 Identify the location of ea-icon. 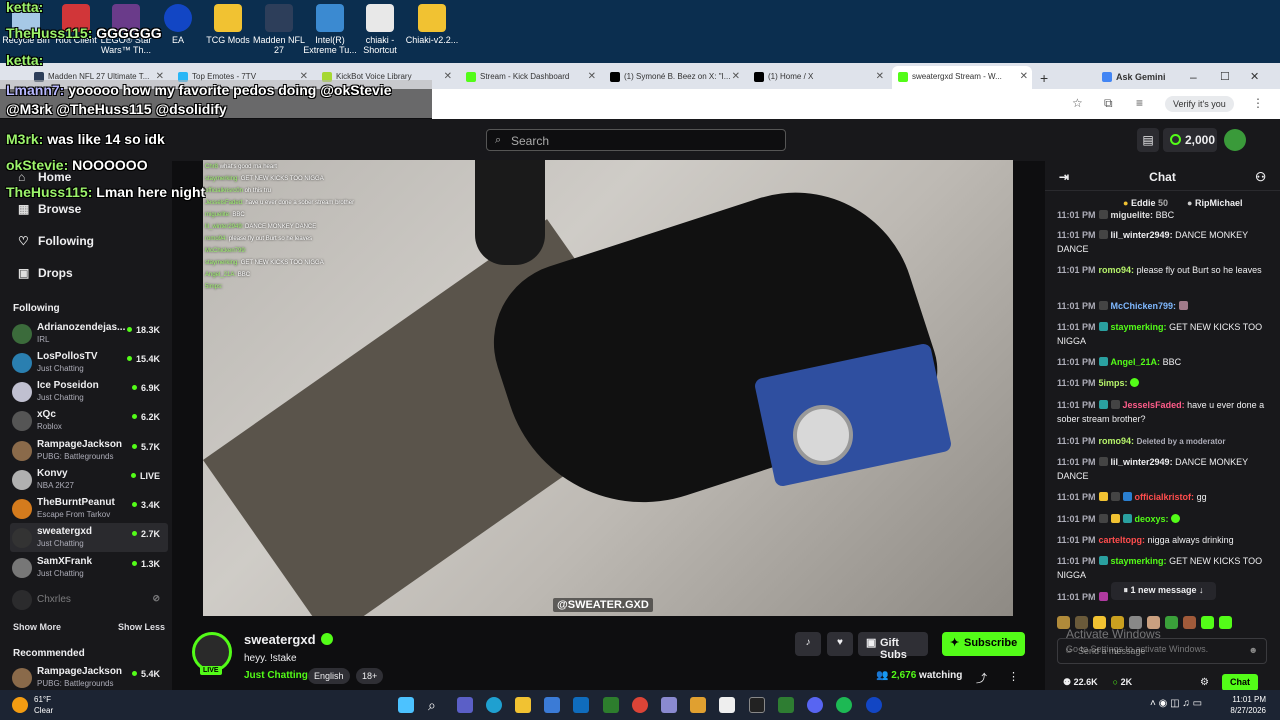
(874, 705).